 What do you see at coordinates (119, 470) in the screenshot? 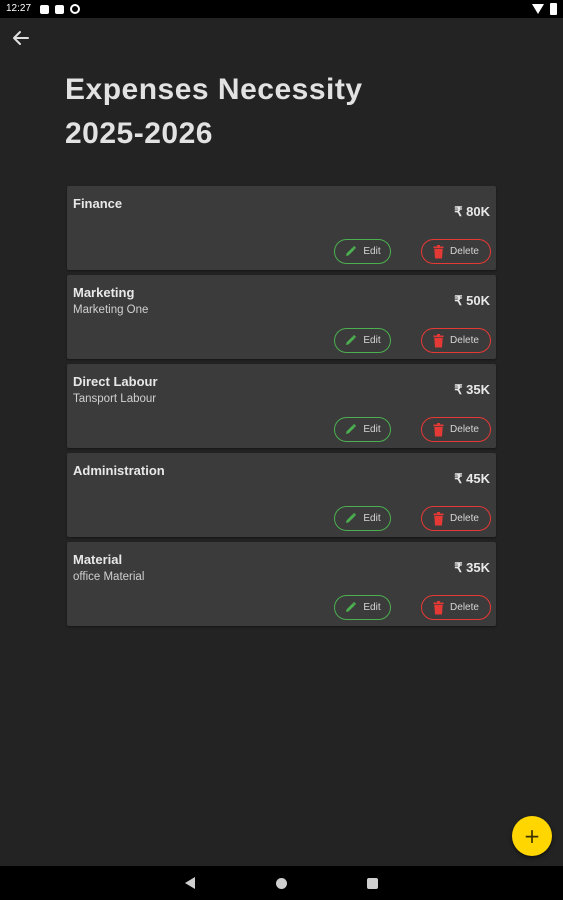
I see `expense-name: Administration` at bounding box center [119, 470].